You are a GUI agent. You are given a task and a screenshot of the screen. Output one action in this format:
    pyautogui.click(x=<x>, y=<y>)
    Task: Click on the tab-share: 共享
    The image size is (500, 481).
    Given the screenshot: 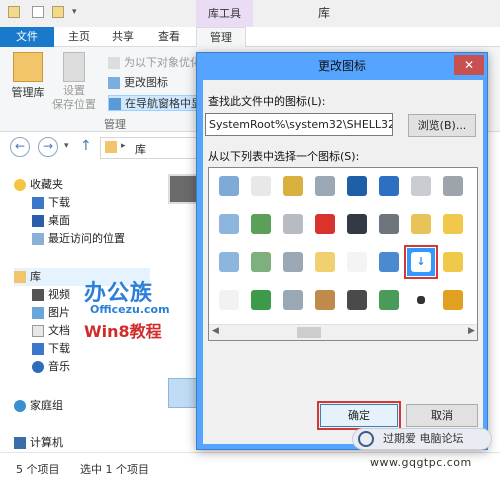 What is the action you would take?
    pyautogui.click(x=123, y=37)
    